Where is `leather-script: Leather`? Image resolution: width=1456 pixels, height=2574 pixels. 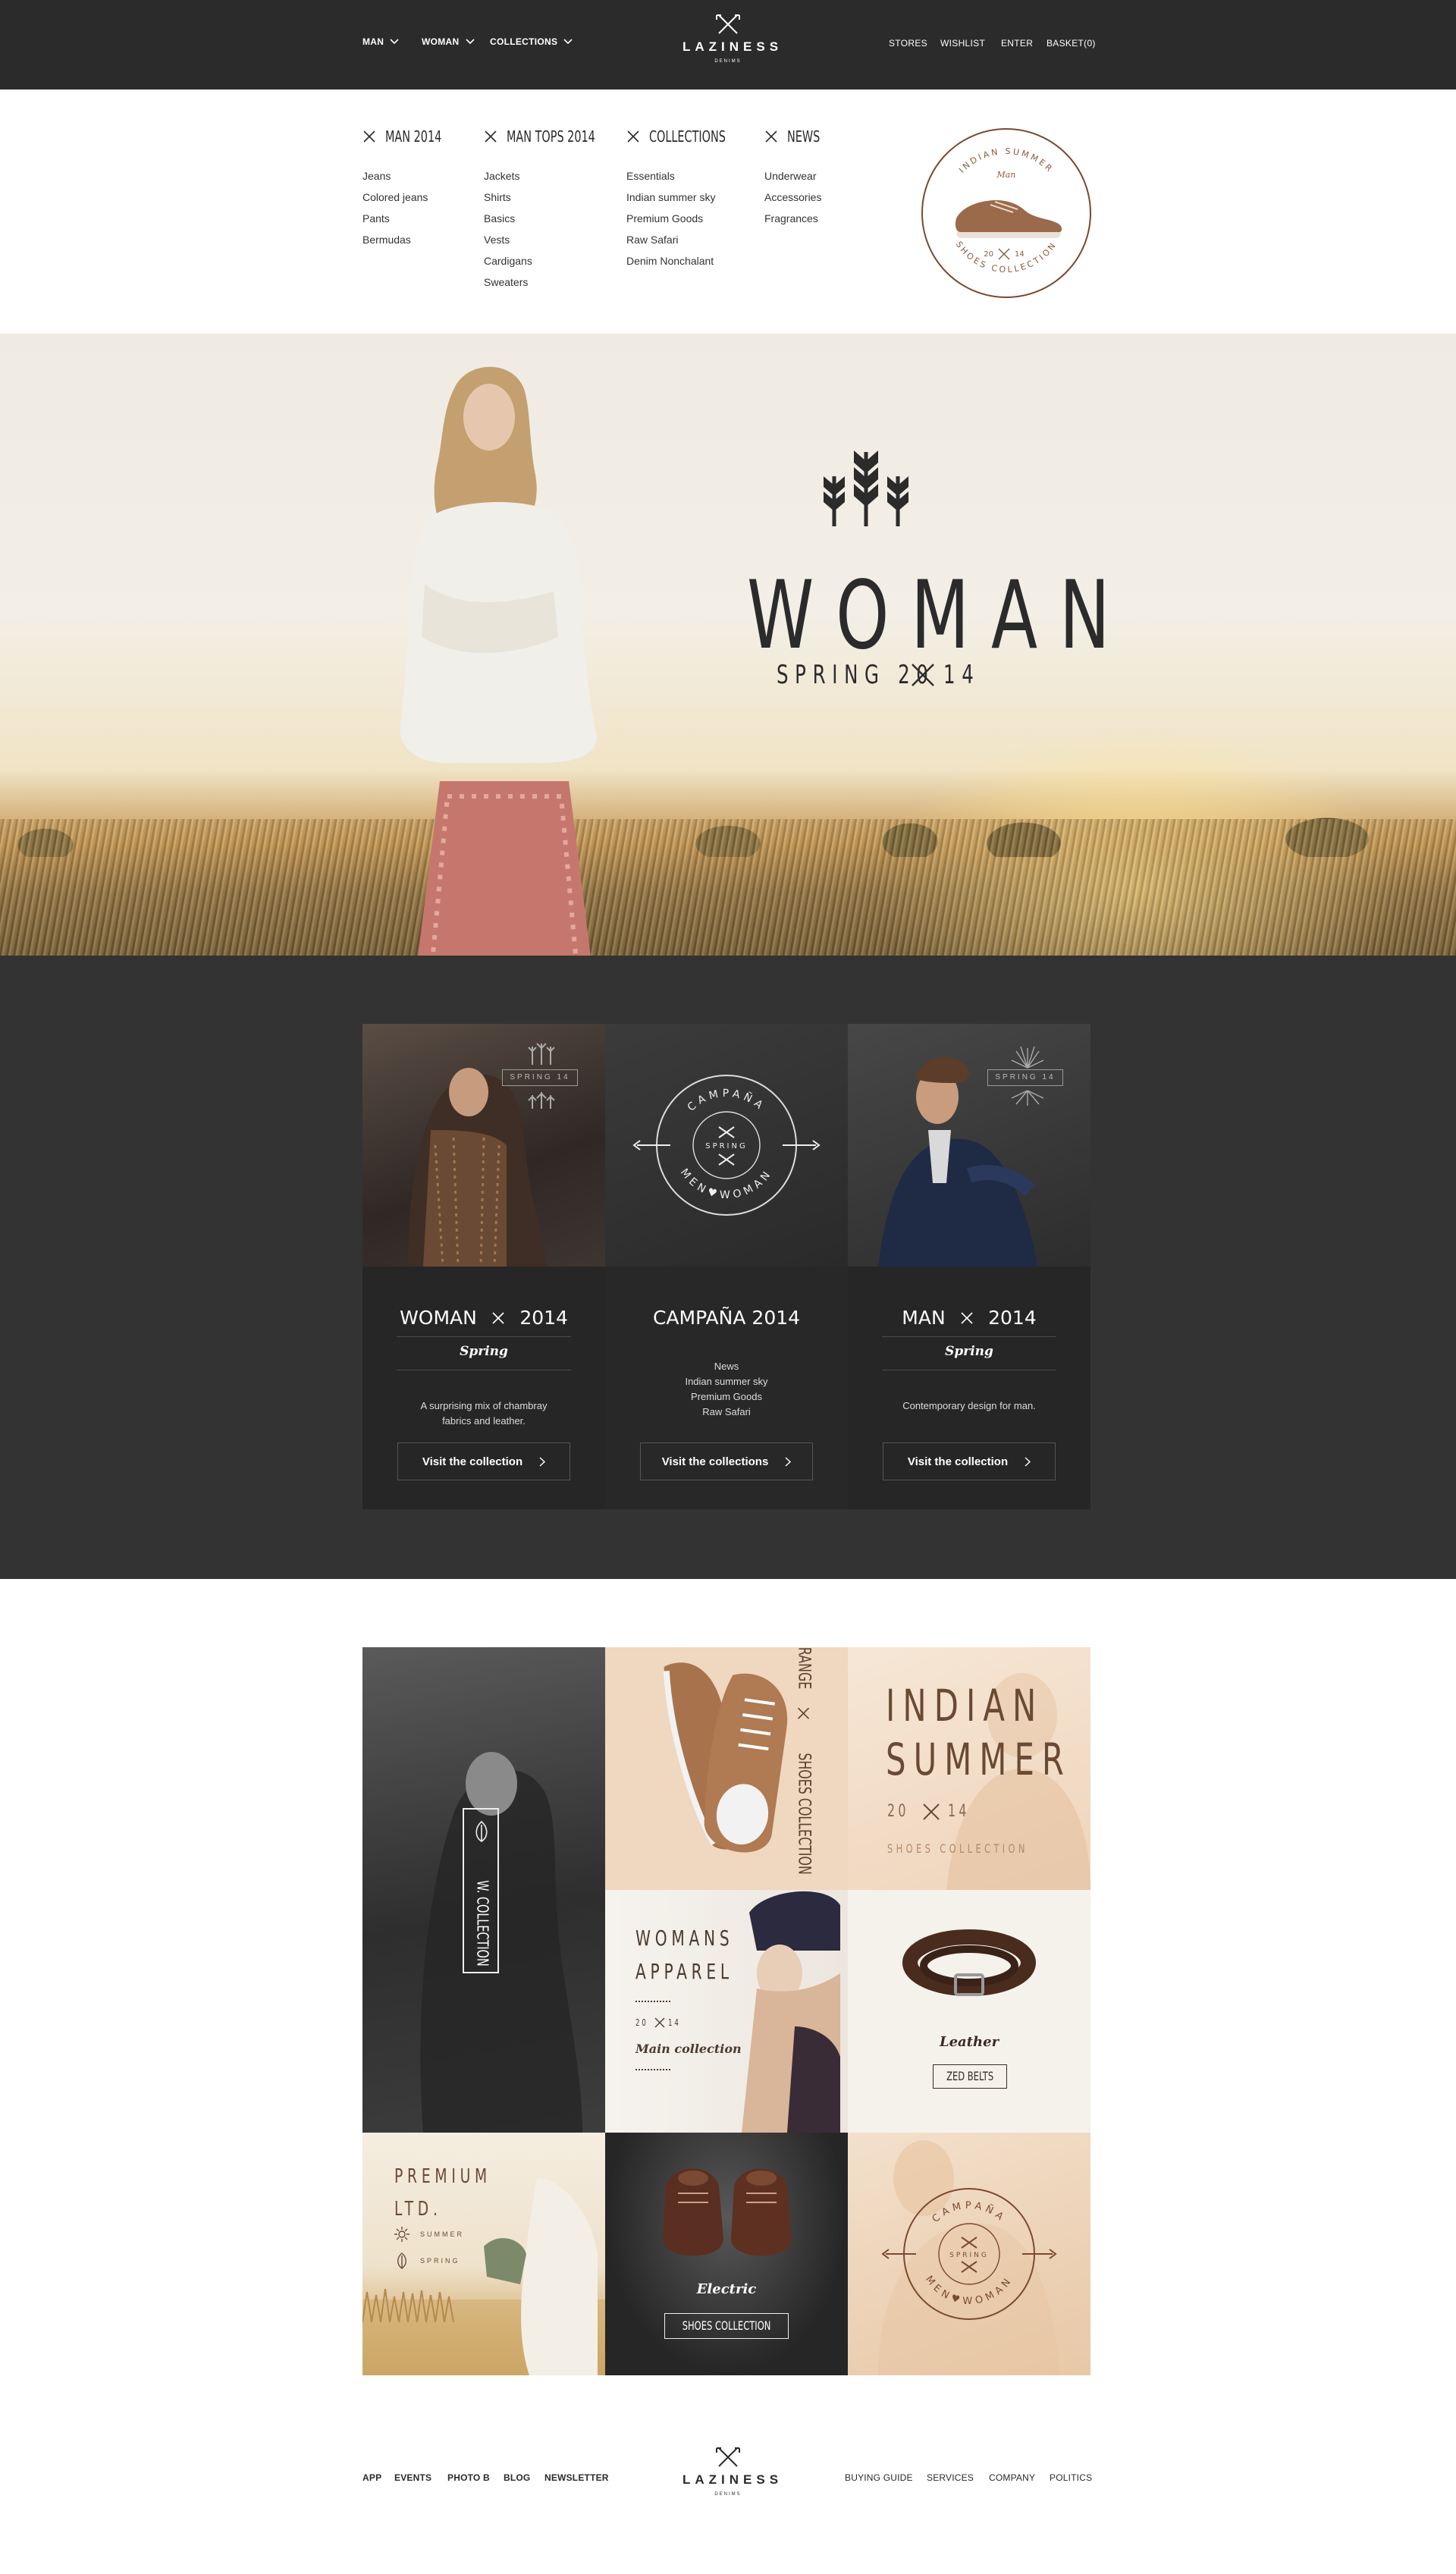 leather-script: Leather is located at coordinates (969, 2042).